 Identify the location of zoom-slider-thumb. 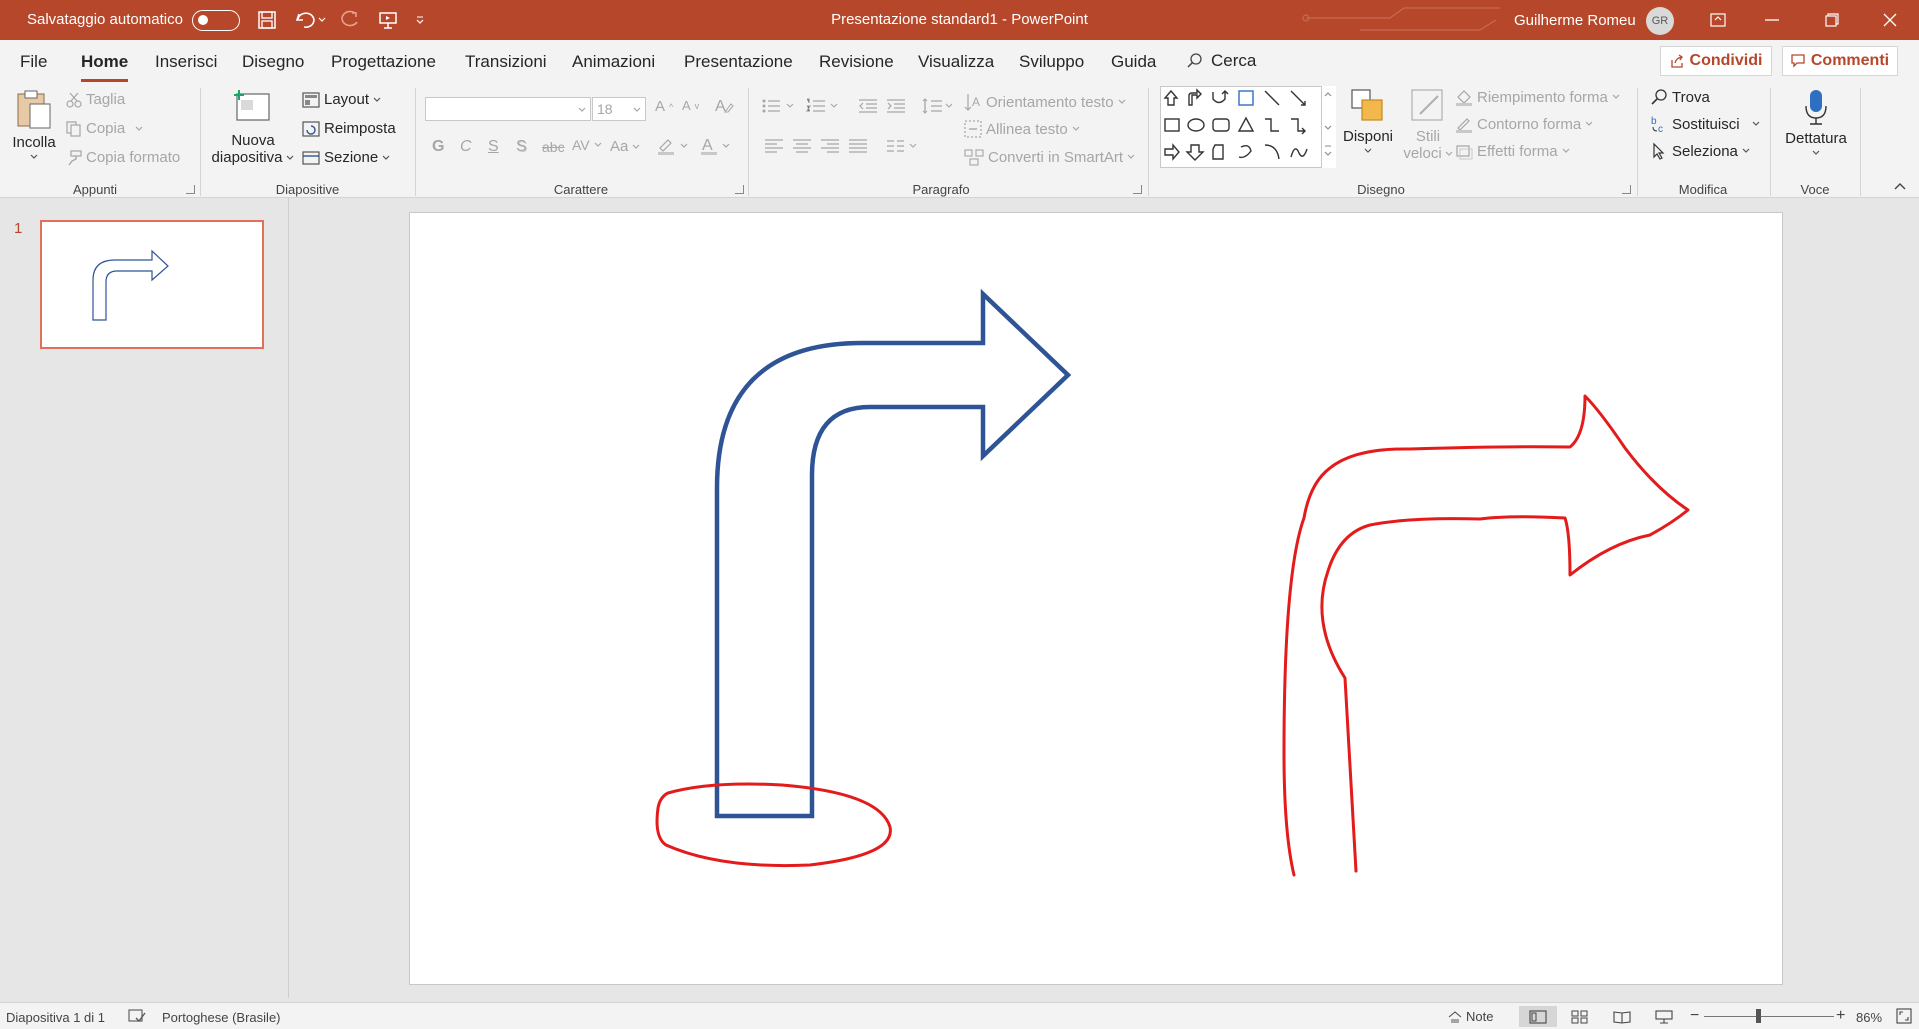
(1758, 1016).